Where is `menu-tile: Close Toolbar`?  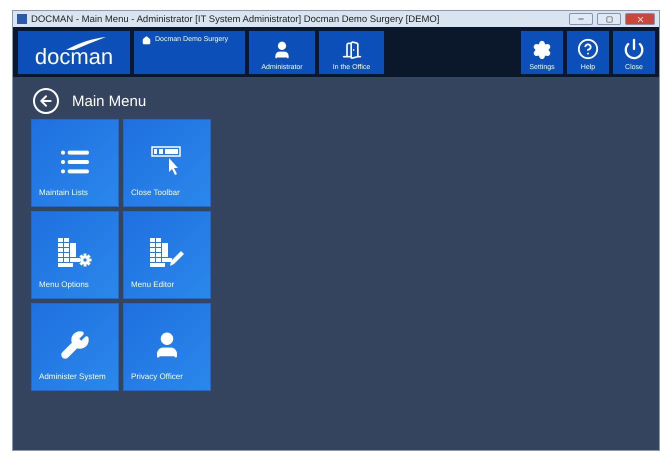 menu-tile: Close Toolbar is located at coordinates (167, 163).